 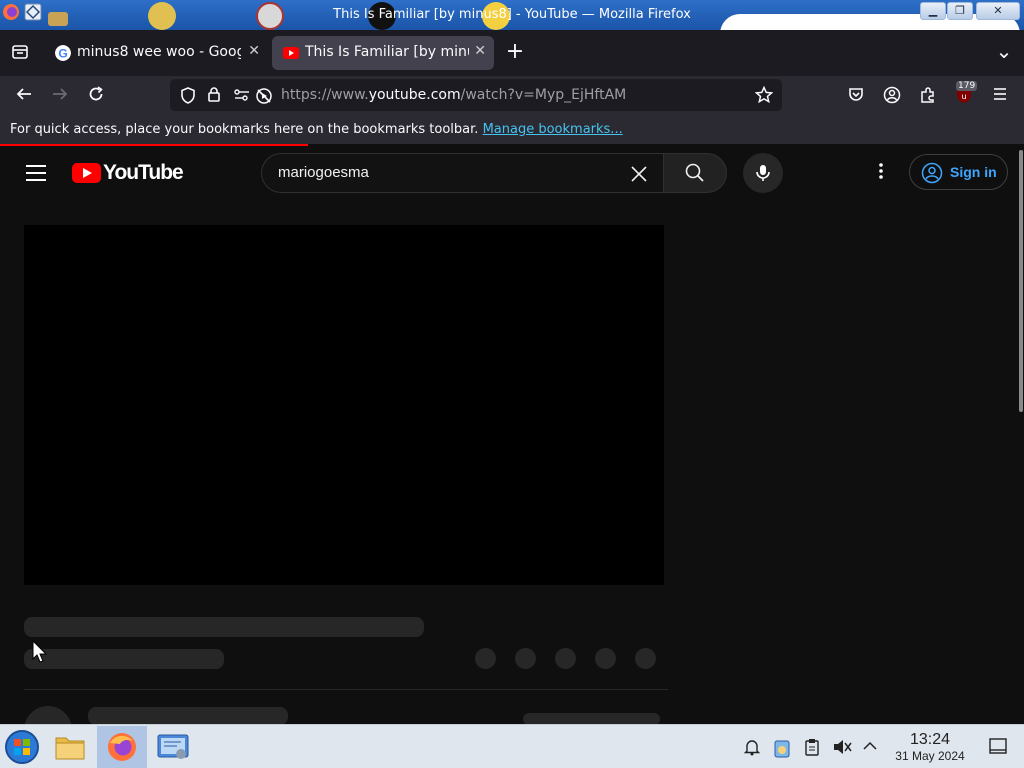 I want to click on search-input, so click(x=448, y=172).